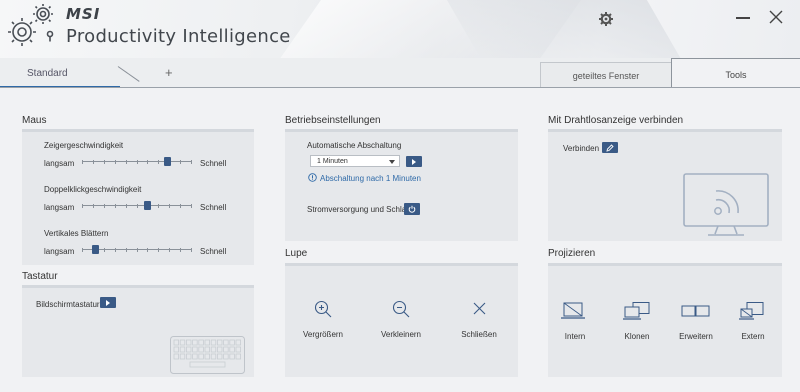  Describe the element at coordinates (776, 17) in the screenshot. I see `close-window-icon` at that location.